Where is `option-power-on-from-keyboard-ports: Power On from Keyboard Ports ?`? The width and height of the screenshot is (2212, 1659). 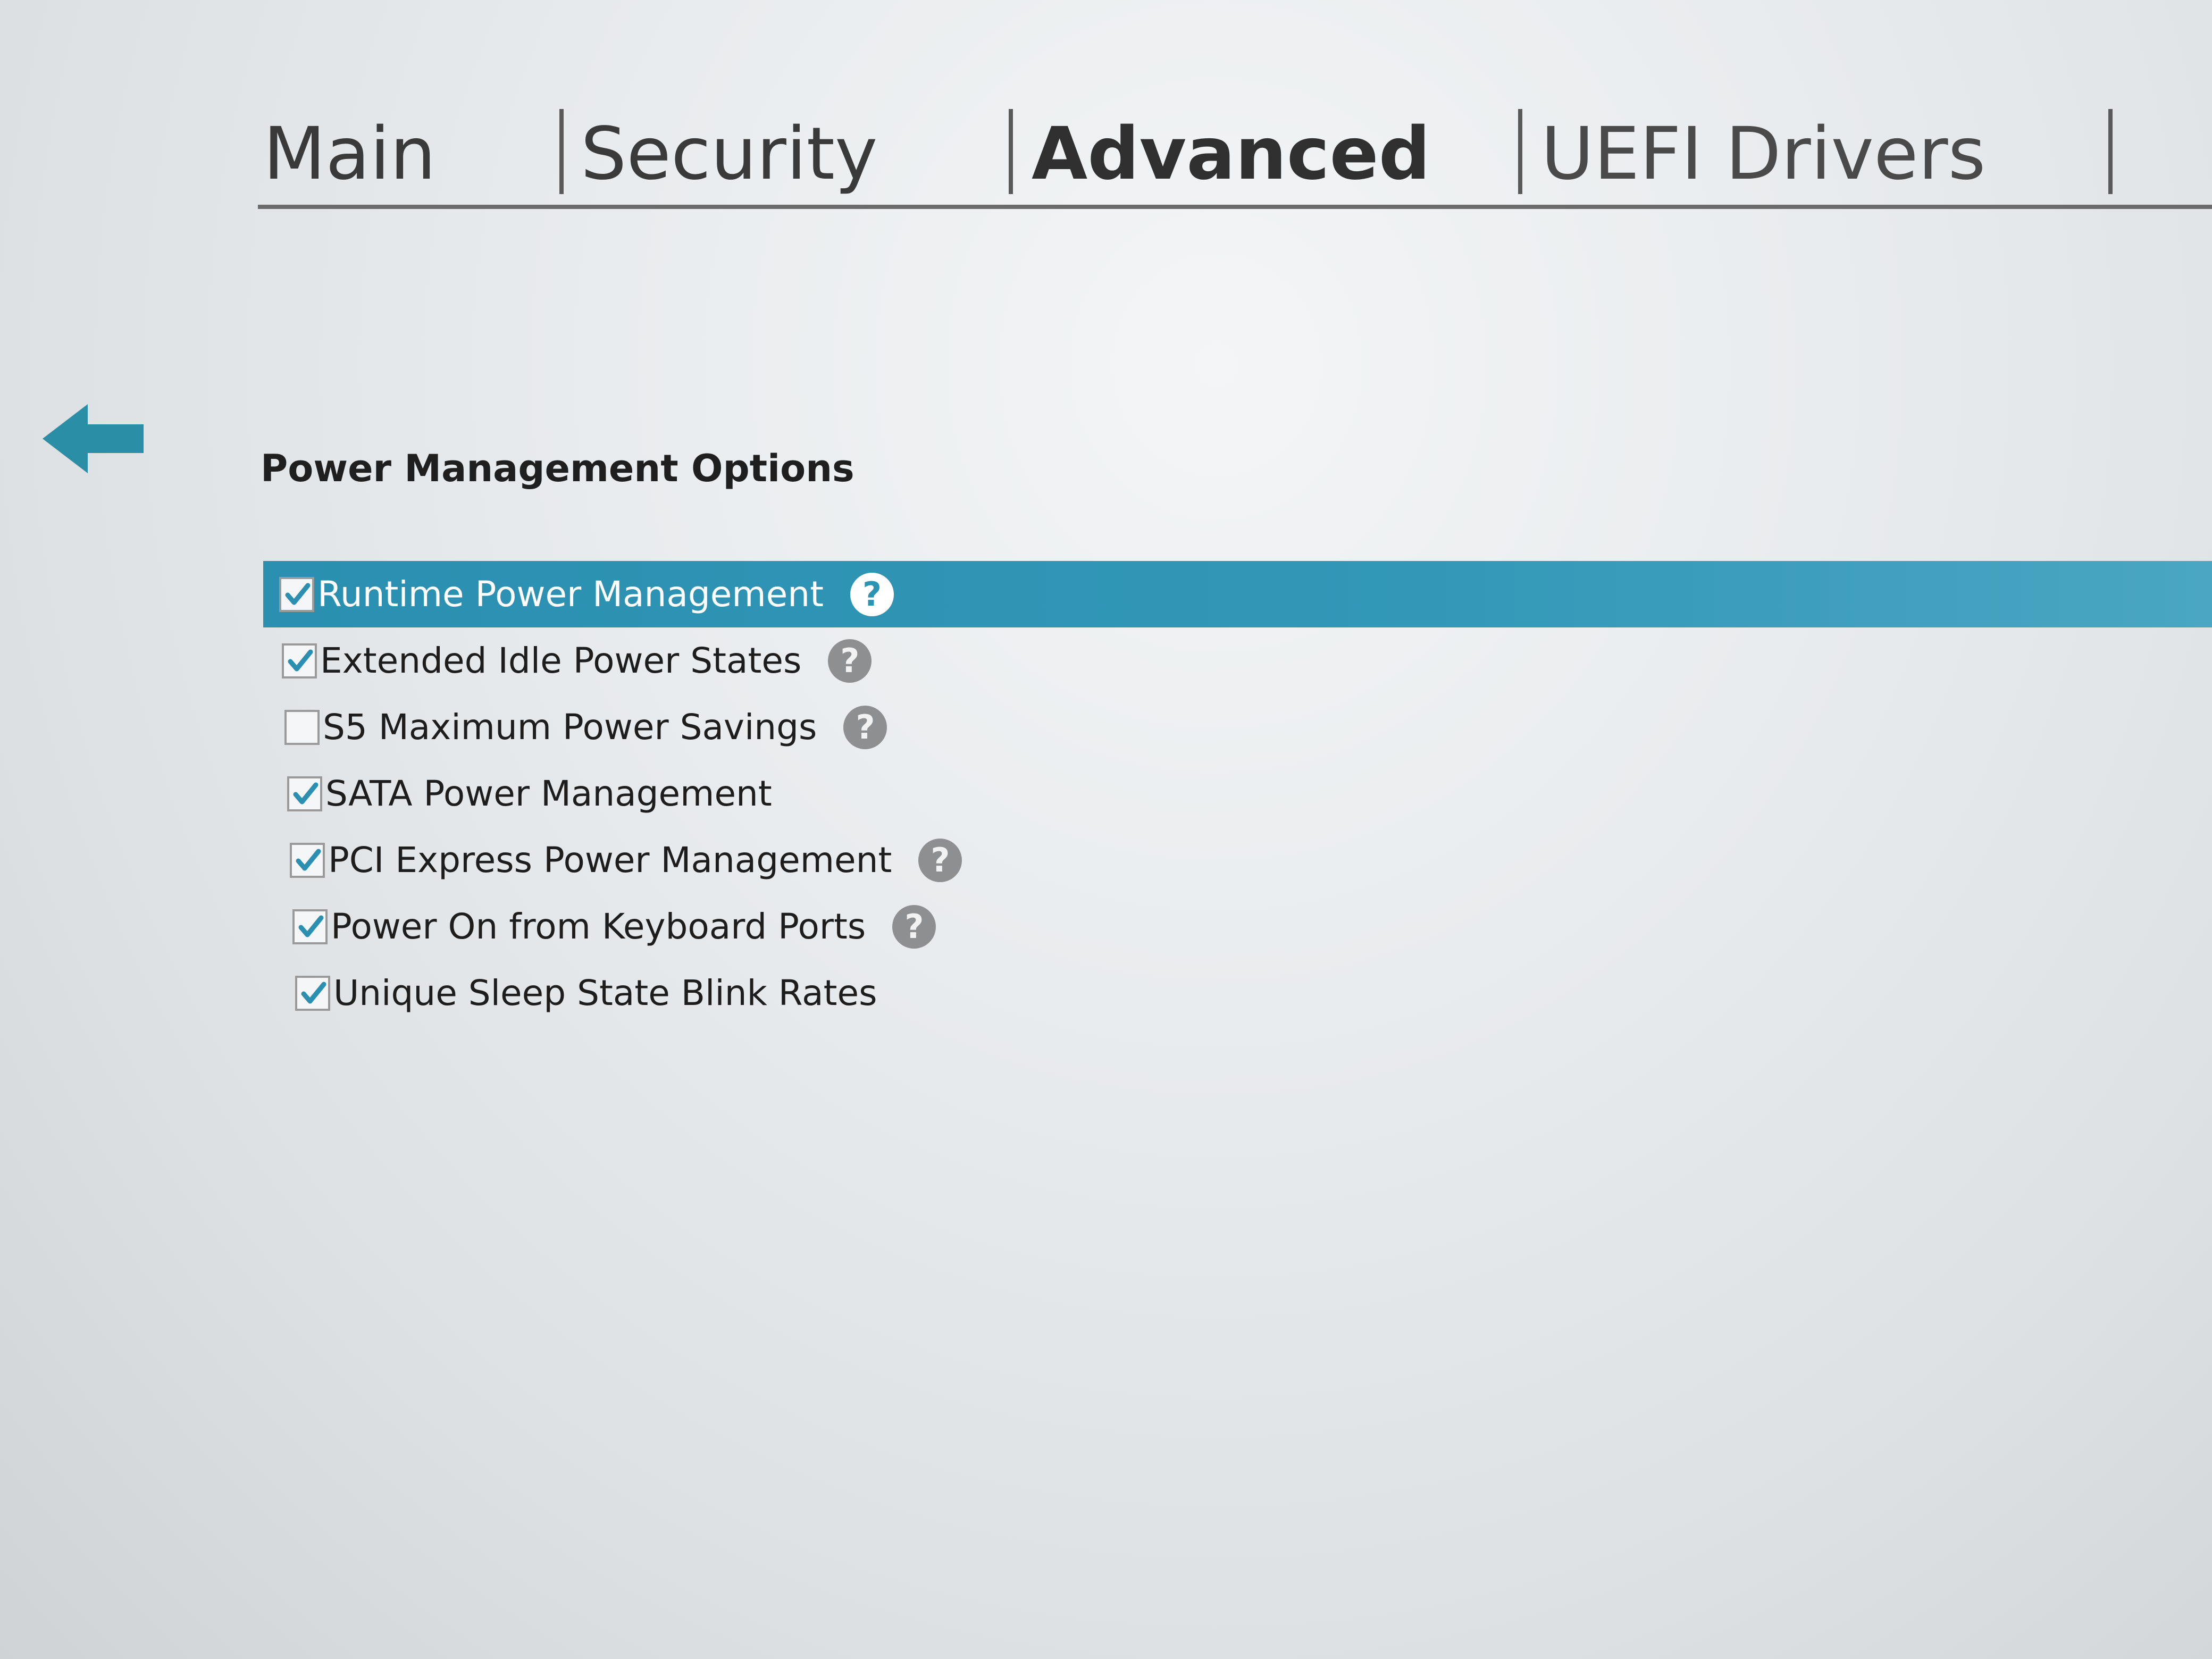 option-power-on-from-keyboard-ports: Power On from Keyboard Ports ? is located at coordinates (606, 926).